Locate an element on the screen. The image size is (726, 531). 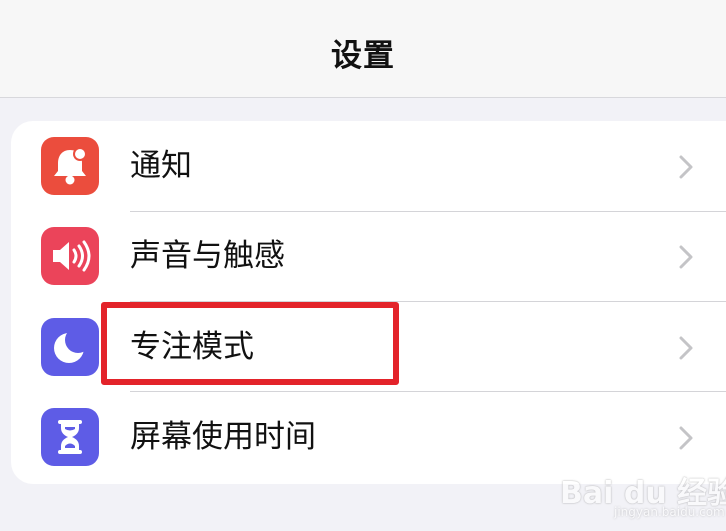
page-title: 设置 is located at coordinates (363, 56).